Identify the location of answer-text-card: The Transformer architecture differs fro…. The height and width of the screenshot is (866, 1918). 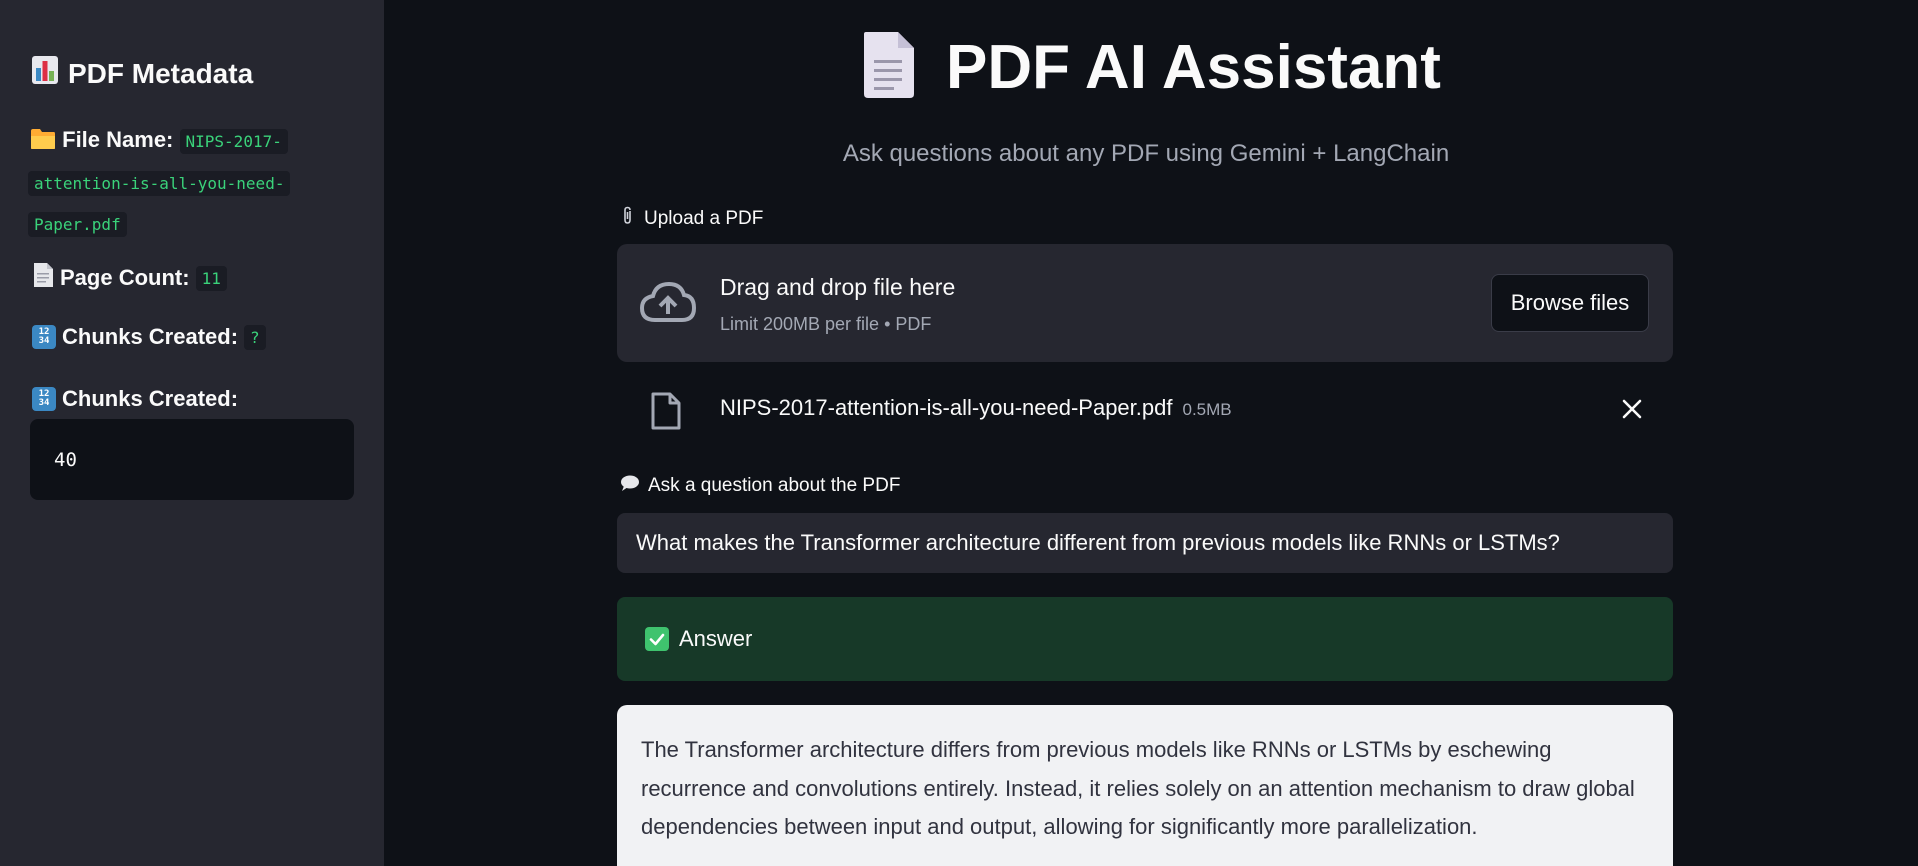
(1145, 785).